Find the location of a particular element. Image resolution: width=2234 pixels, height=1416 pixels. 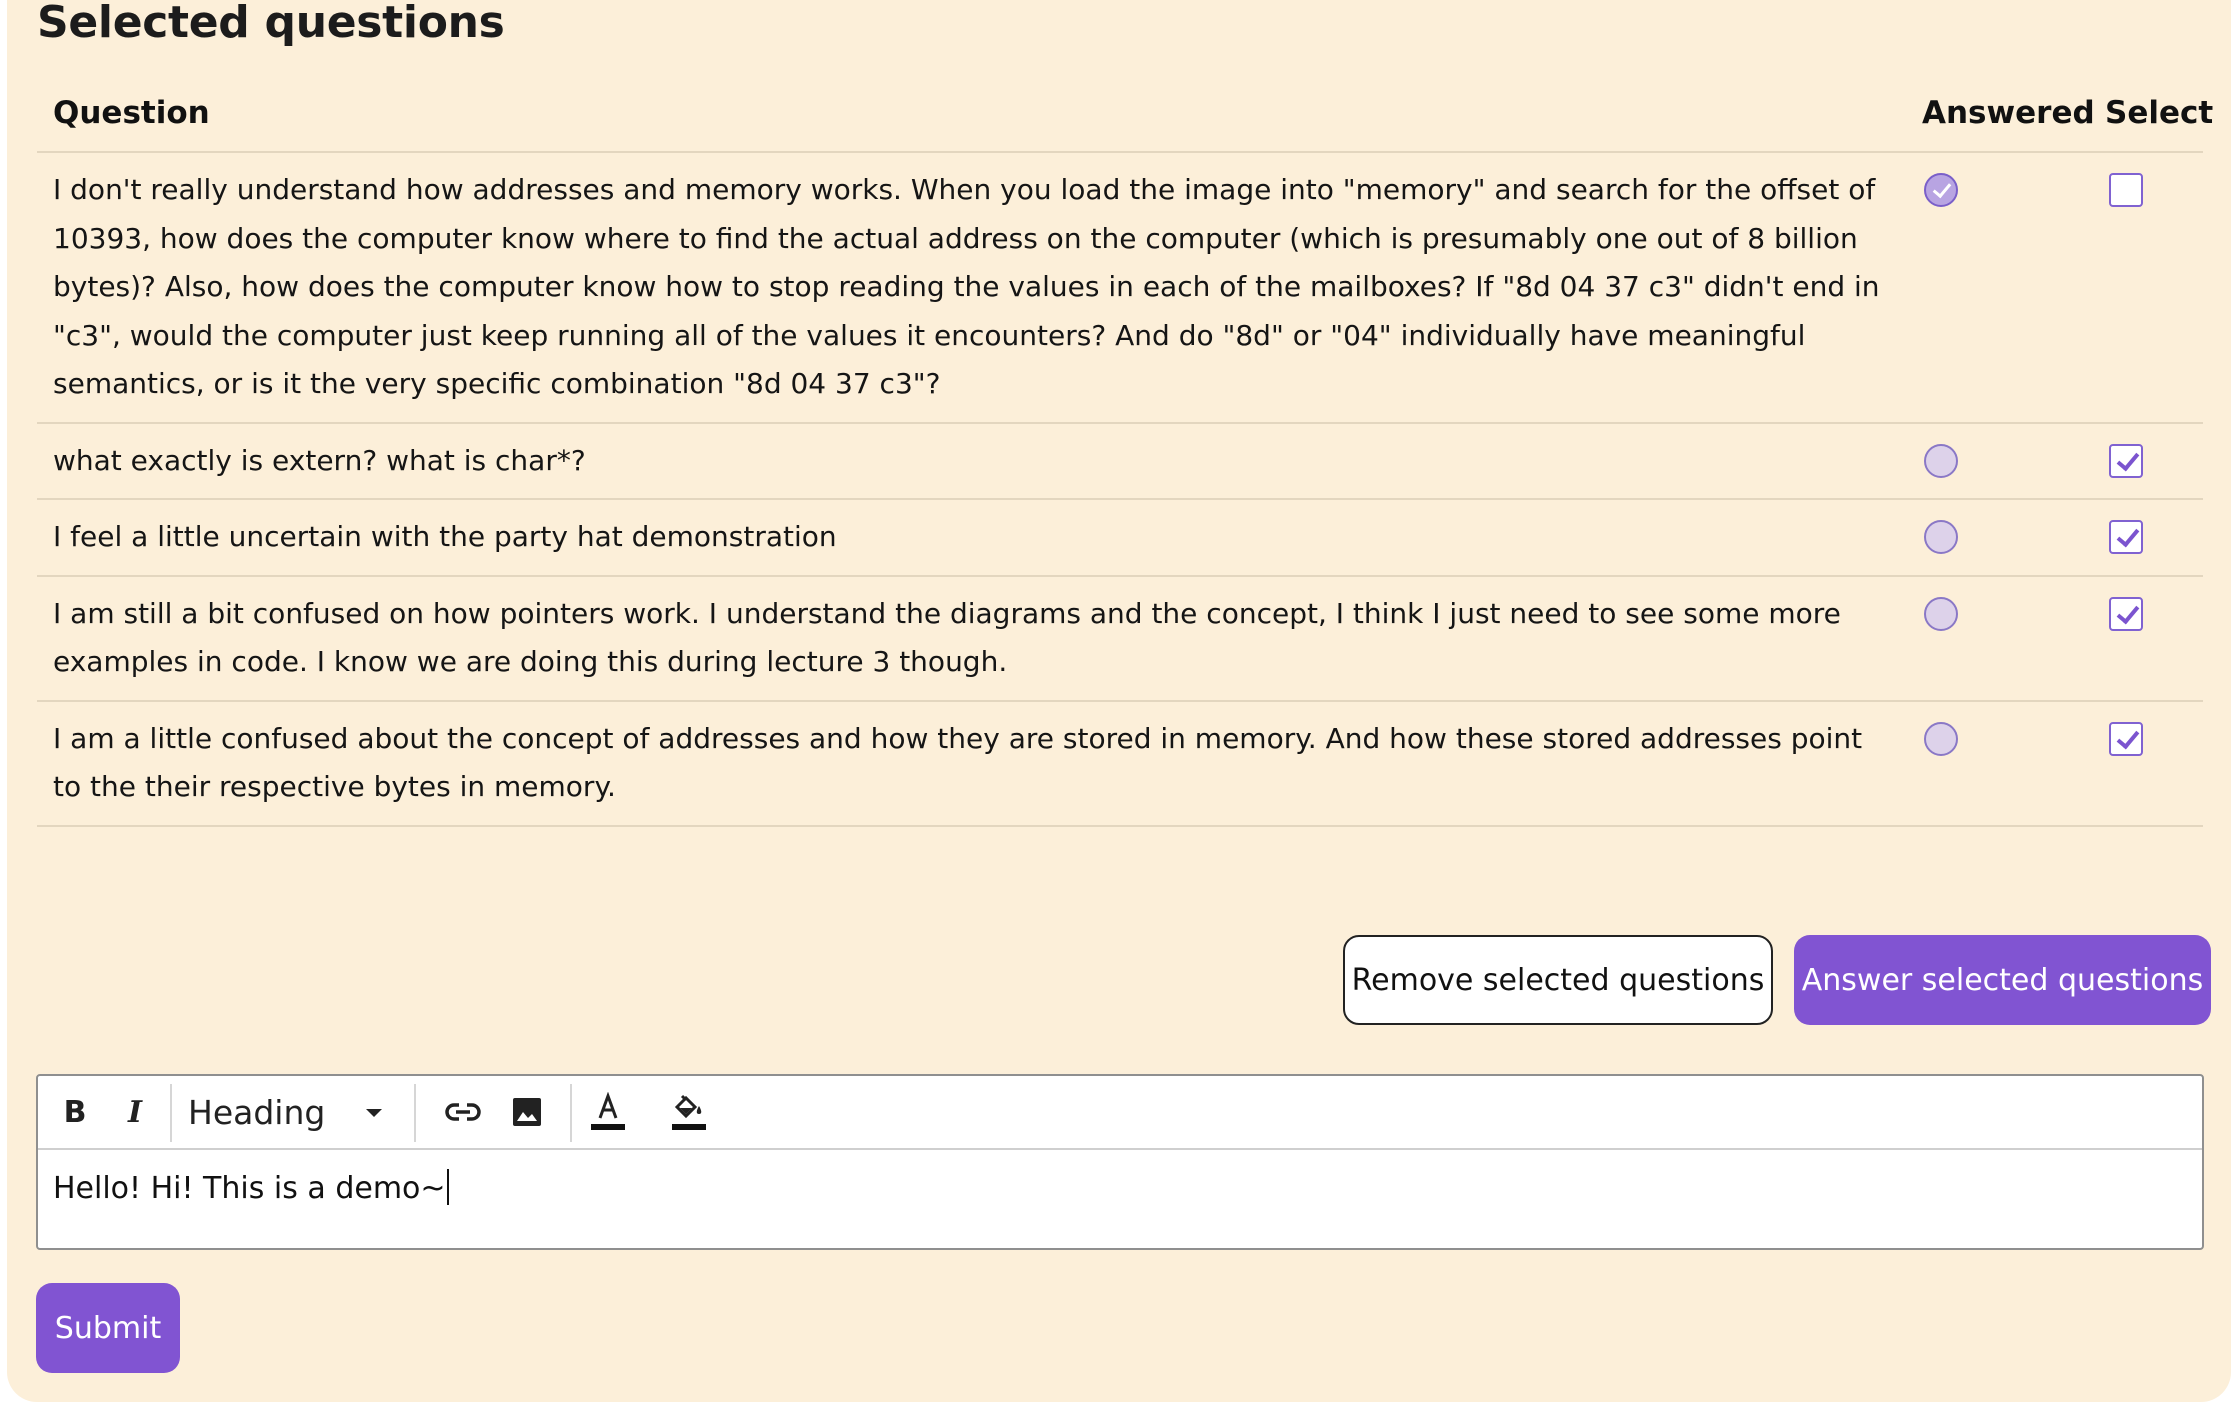

image-icon-graphic is located at coordinates (527, 1112).